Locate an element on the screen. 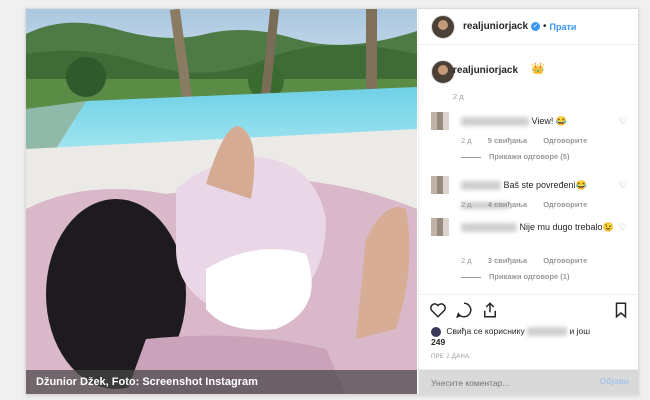  liker-username-redacted is located at coordinates (547, 332).